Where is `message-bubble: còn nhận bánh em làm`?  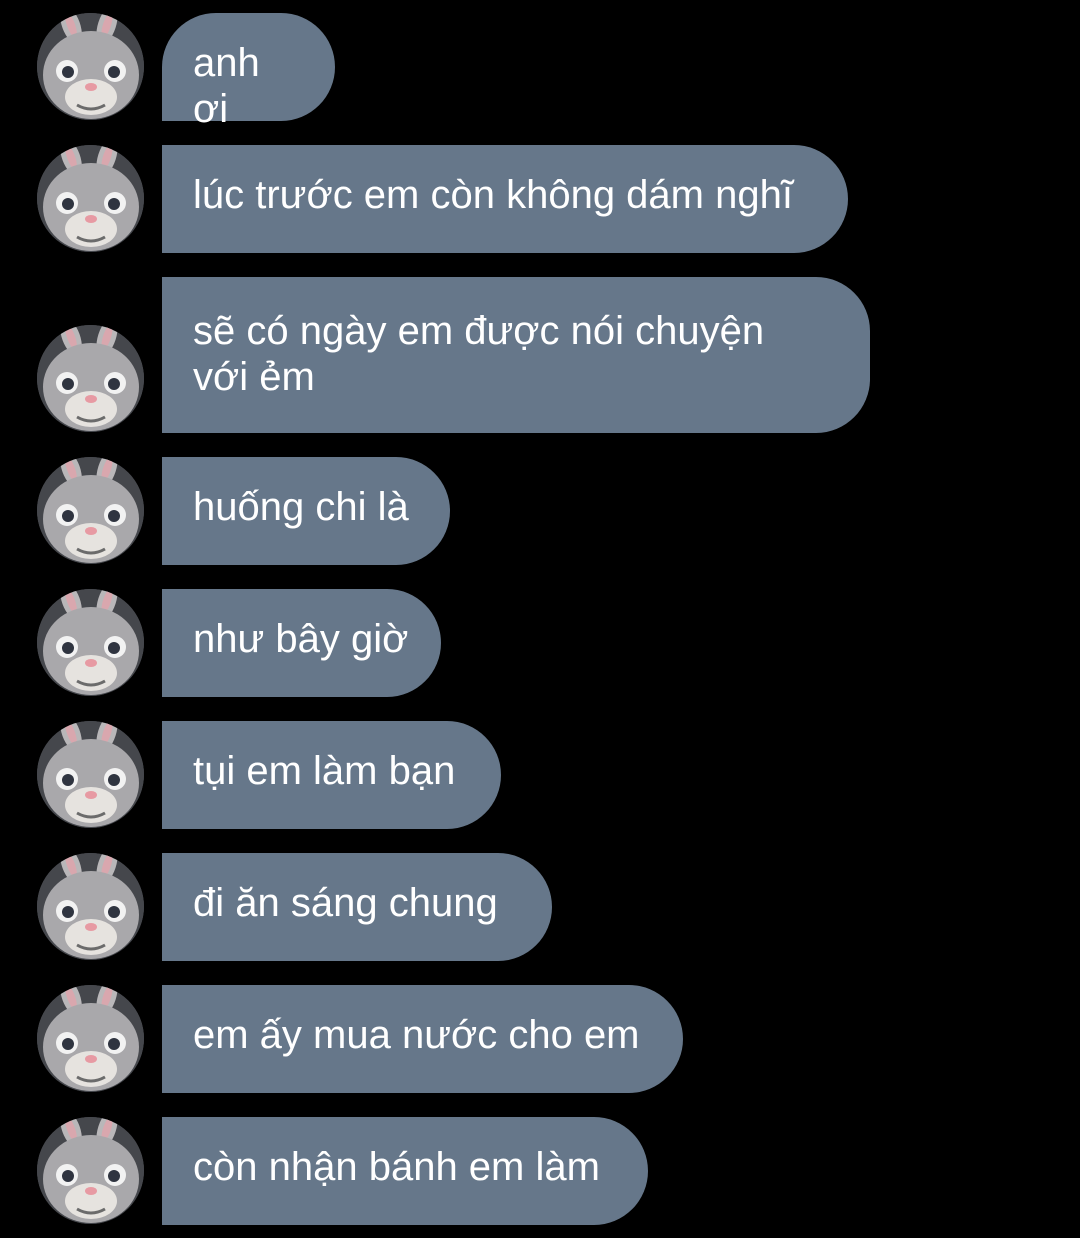 message-bubble: còn nhận bánh em làm is located at coordinates (405, 1171).